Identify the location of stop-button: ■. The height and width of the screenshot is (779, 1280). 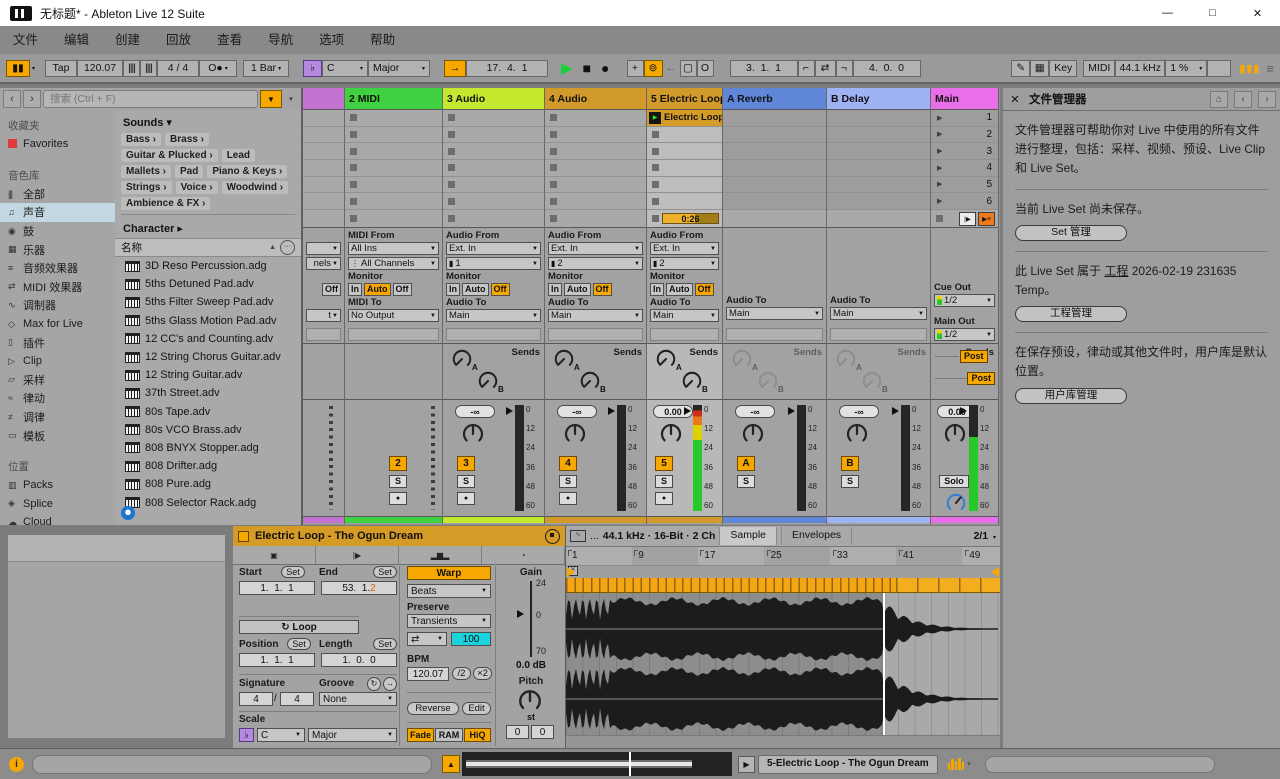
(587, 68).